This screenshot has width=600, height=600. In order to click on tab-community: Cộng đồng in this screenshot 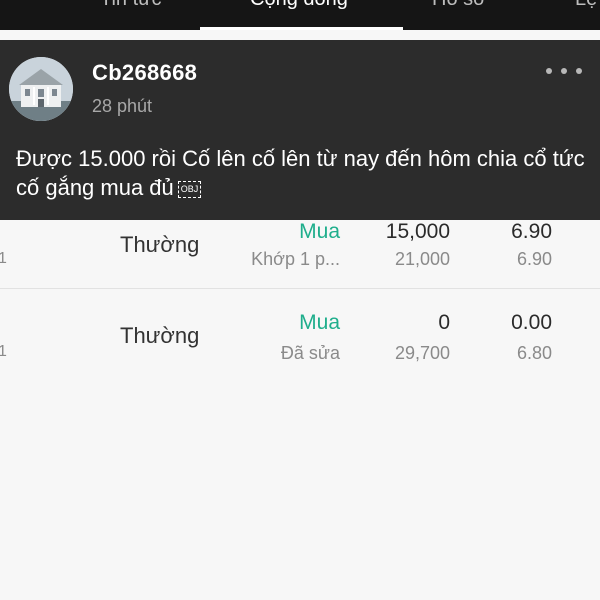, I will do `click(299, 5)`.